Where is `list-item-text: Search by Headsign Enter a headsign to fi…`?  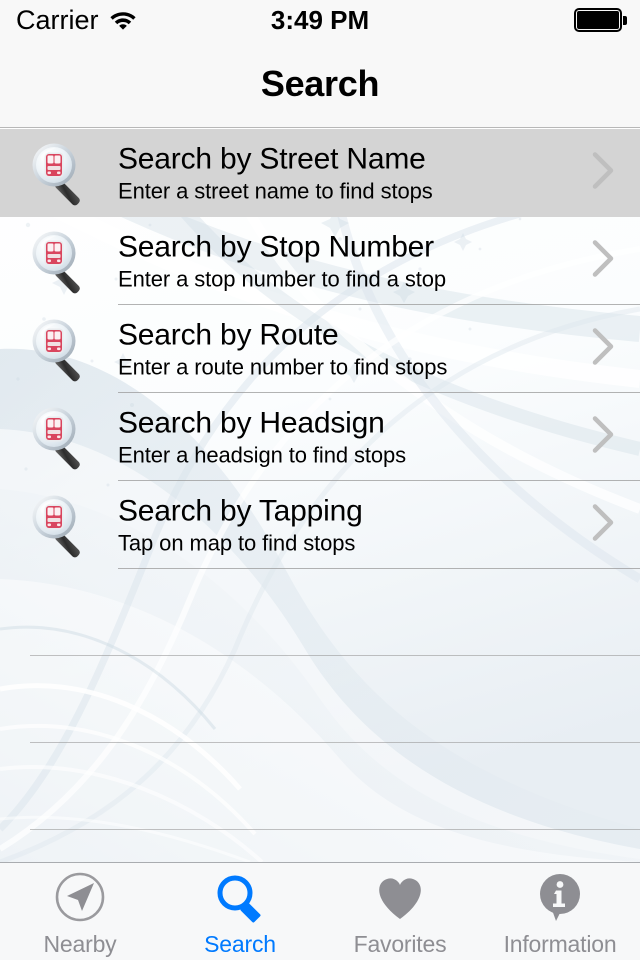
list-item-text: Search by Headsign Enter a headsign to fi… is located at coordinates (262, 437).